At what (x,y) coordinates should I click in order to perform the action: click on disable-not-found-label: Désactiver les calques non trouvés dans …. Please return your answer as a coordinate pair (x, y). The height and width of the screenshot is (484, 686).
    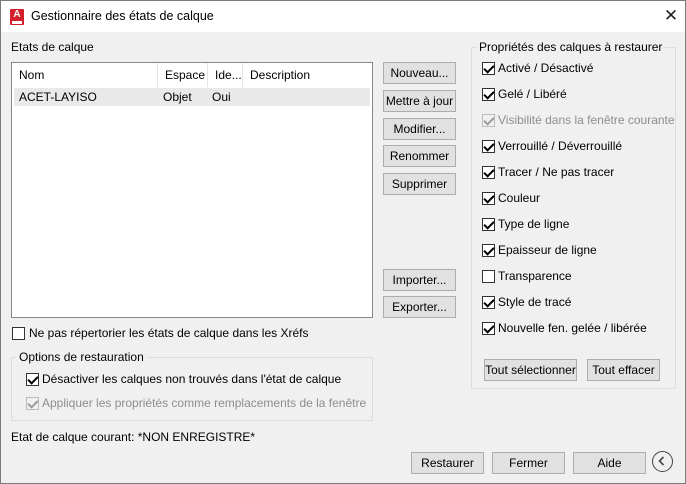
    Looking at the image, I should click on (192, 379).